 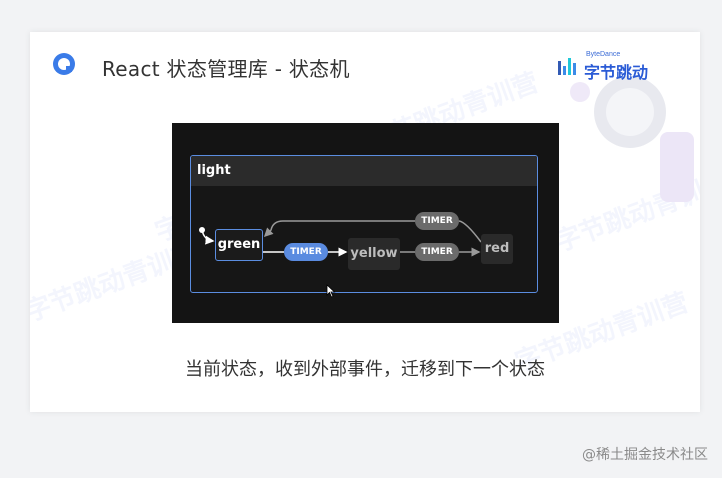 I want to click on state-yellow: yellow, so click(x=374, y=254).